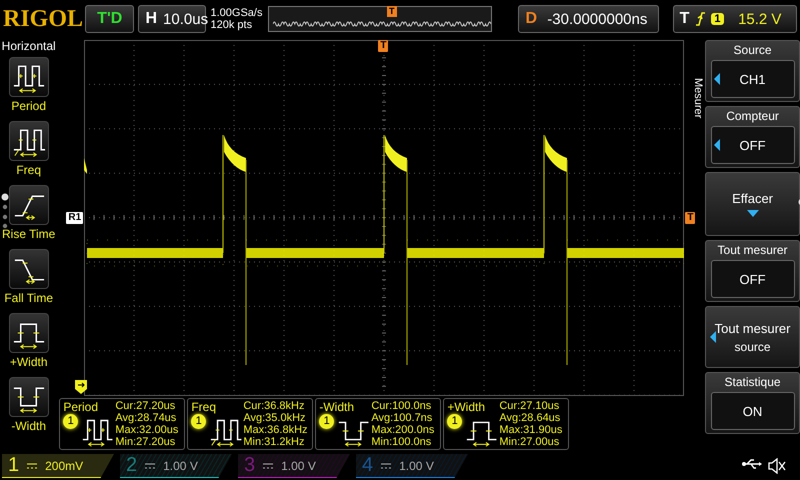 Image resolution: width=800 pixels, height=480 pixels. Describe the element at coordinates (752, 204) in the screenshot. I see `menu-button: Effacer` at that location.